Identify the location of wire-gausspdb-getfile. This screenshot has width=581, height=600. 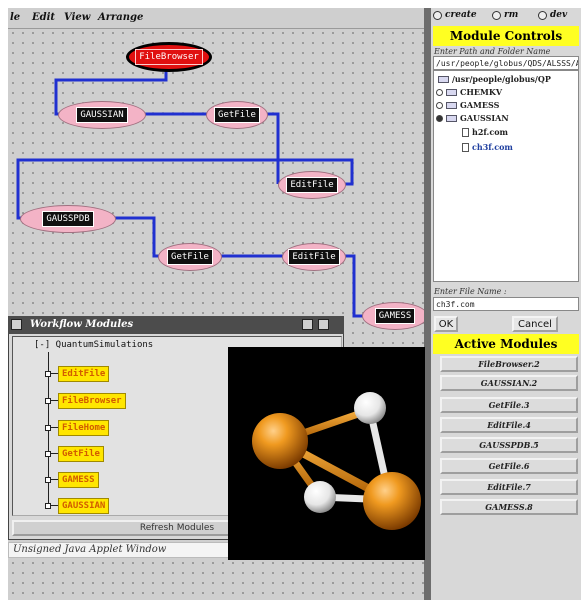
(137, 237).